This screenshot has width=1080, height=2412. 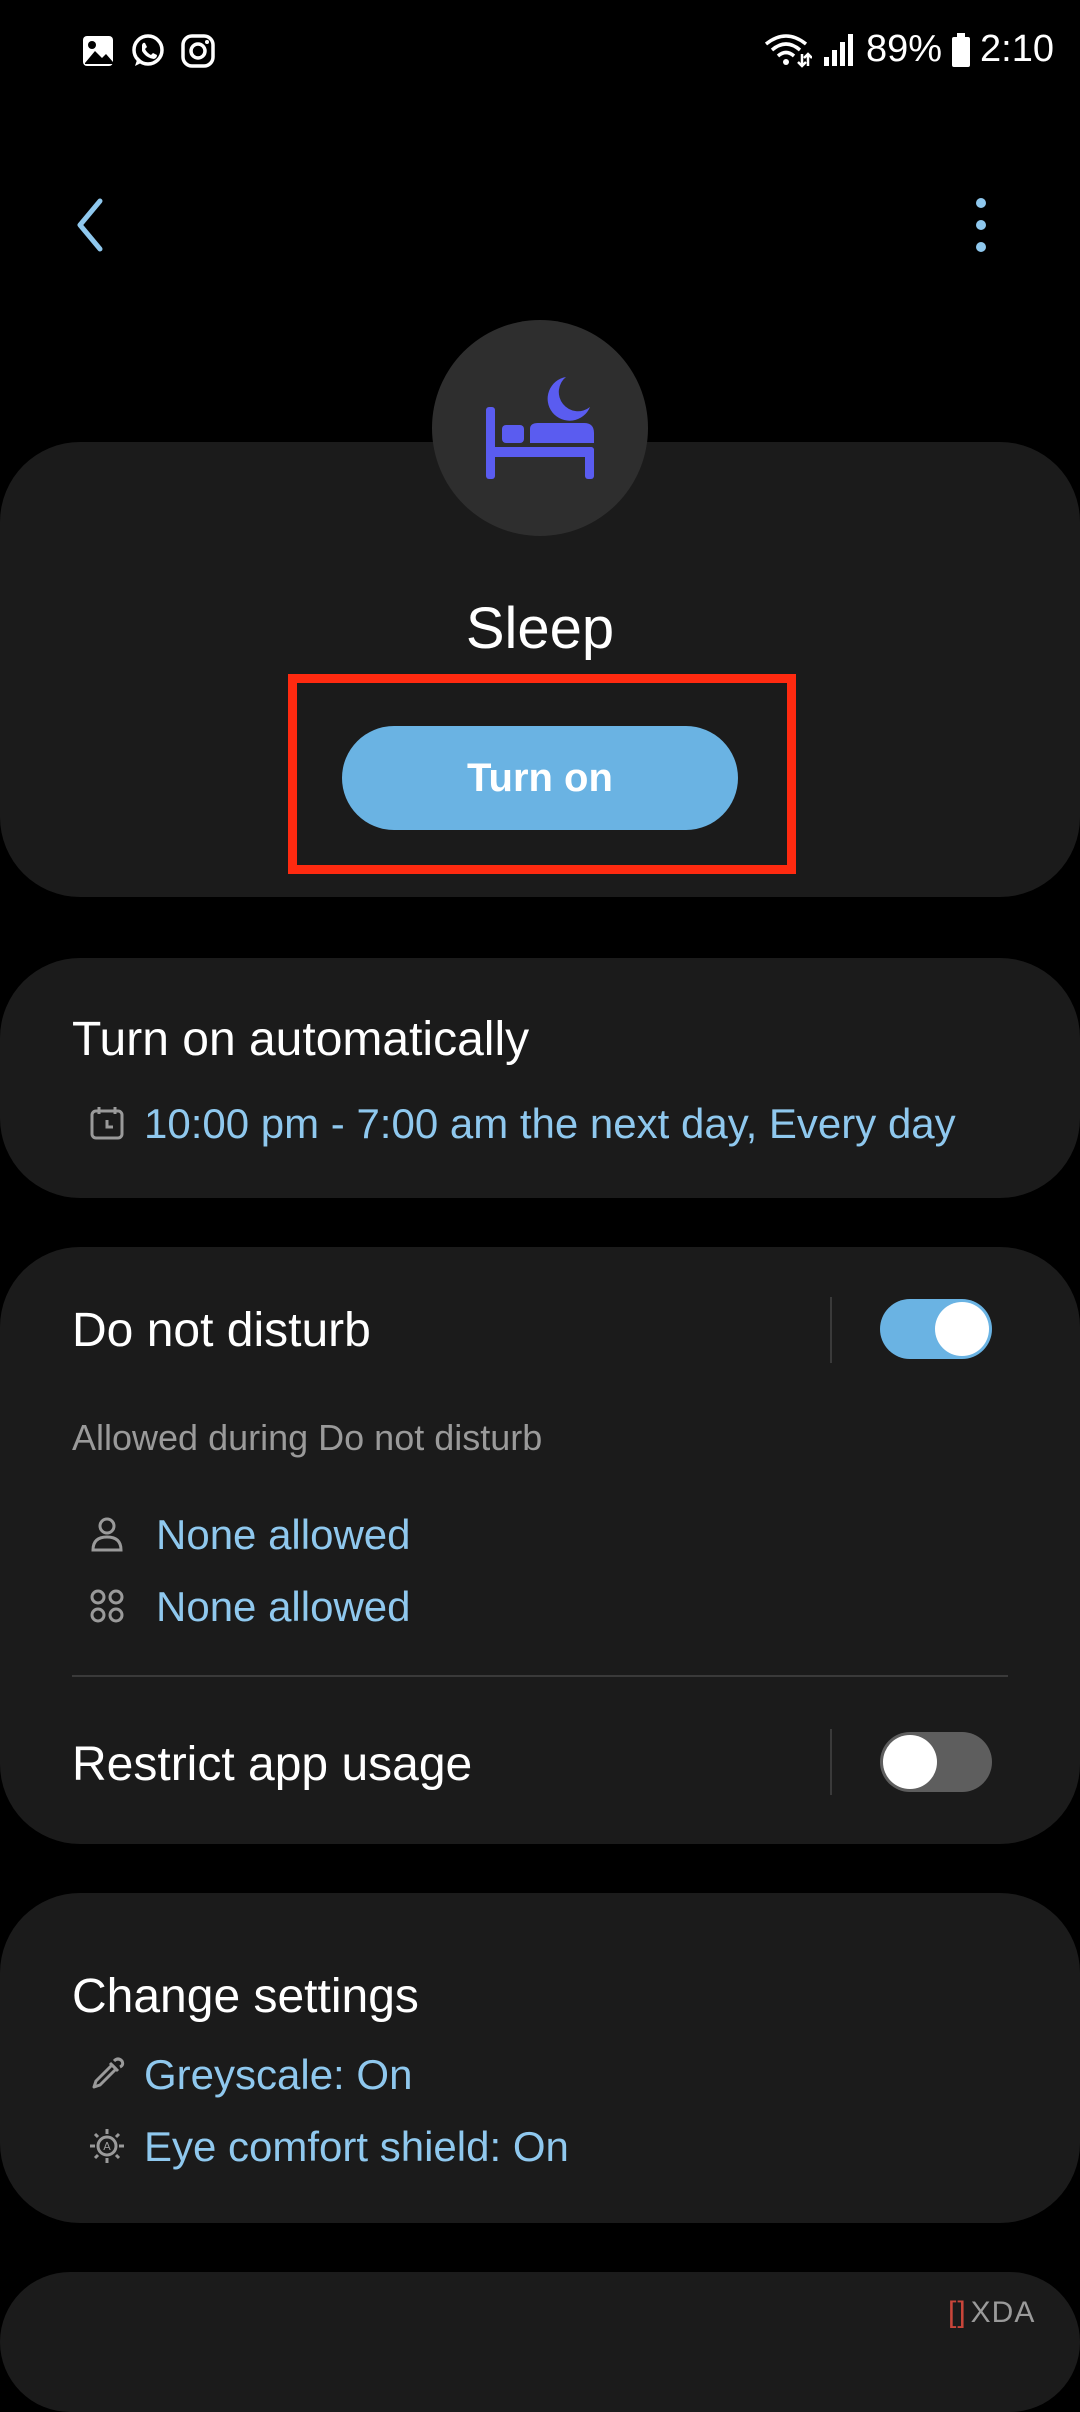 I want to click on restrict-app-usage-toggle, so click(x=936, y=1762).